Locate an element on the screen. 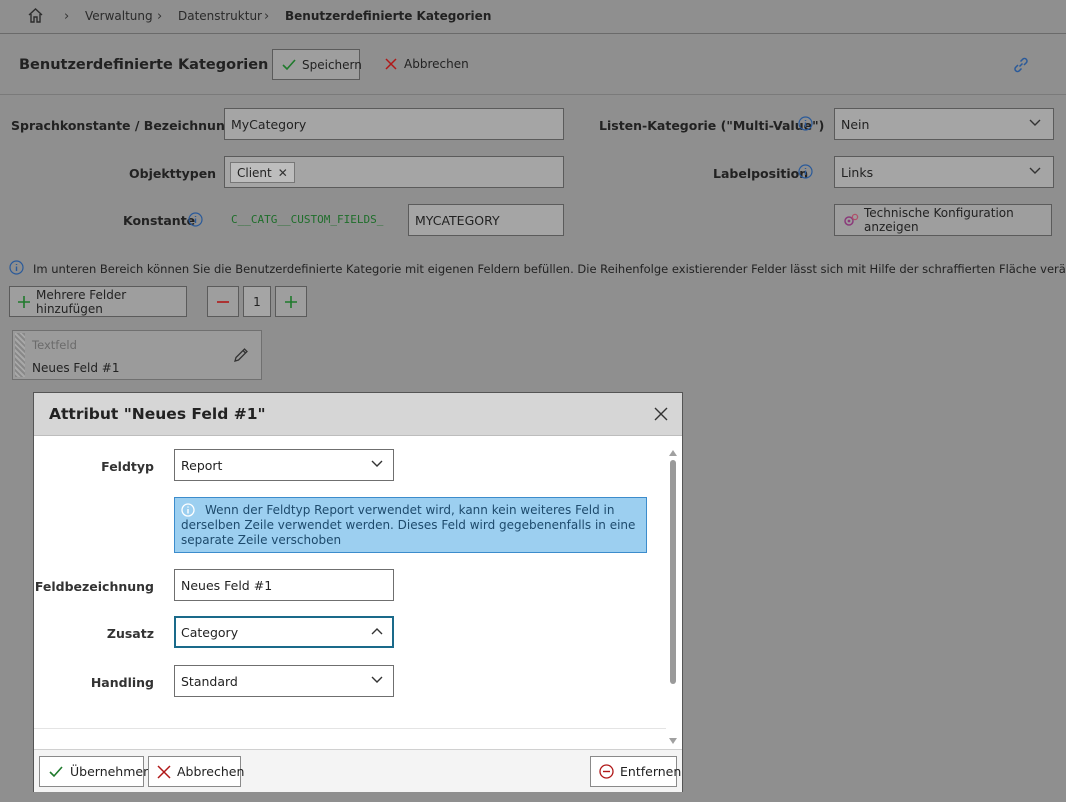 The height and width of the screenshot is (802, 1066). field-count-input: 1 is located at coordinates (257, 301).